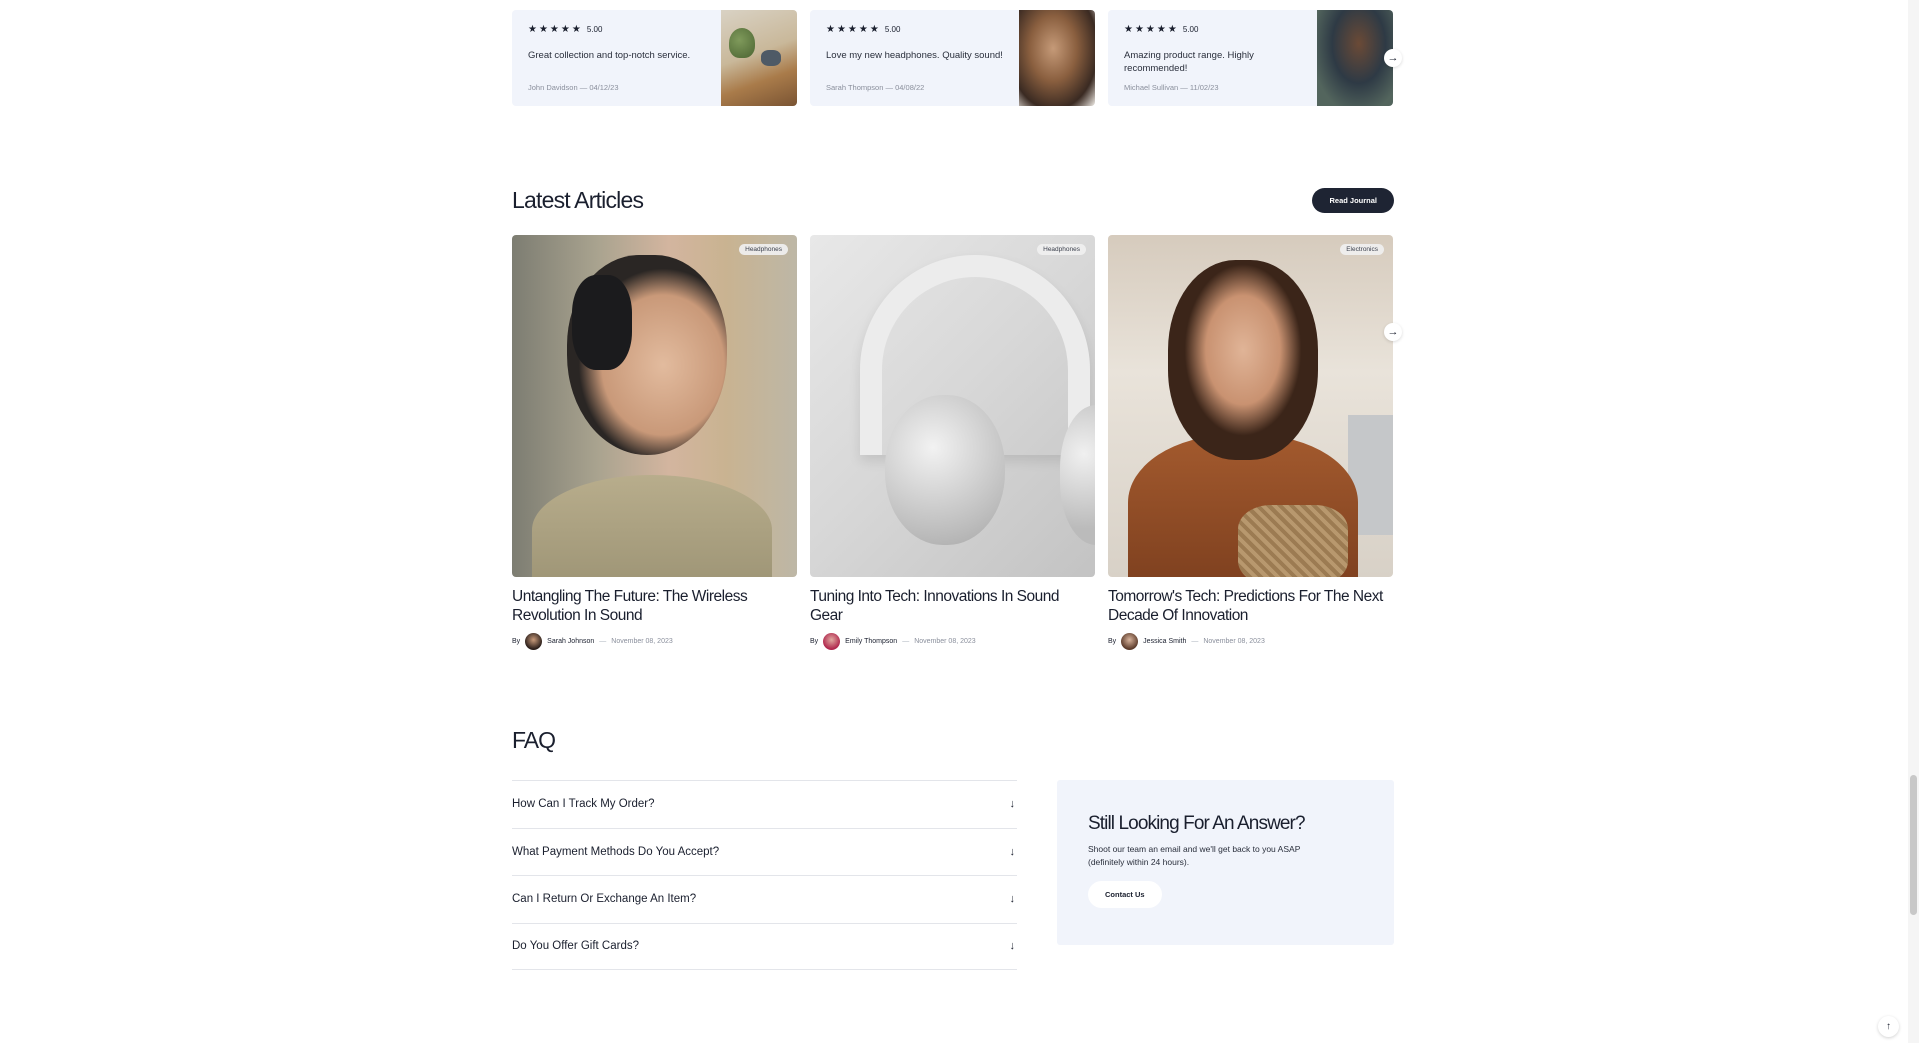  What do you see at coordinates (615, 852) in the screenshot?
I see `faq-question: What Payment Methods Do You Accept?` at bounding box center [615, 852].